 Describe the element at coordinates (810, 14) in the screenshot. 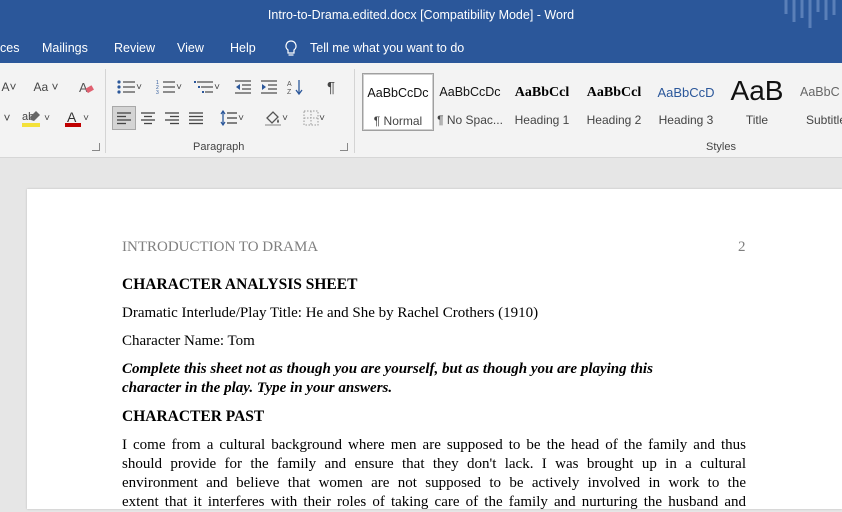

I see `wave-decoration-icon` at that location.